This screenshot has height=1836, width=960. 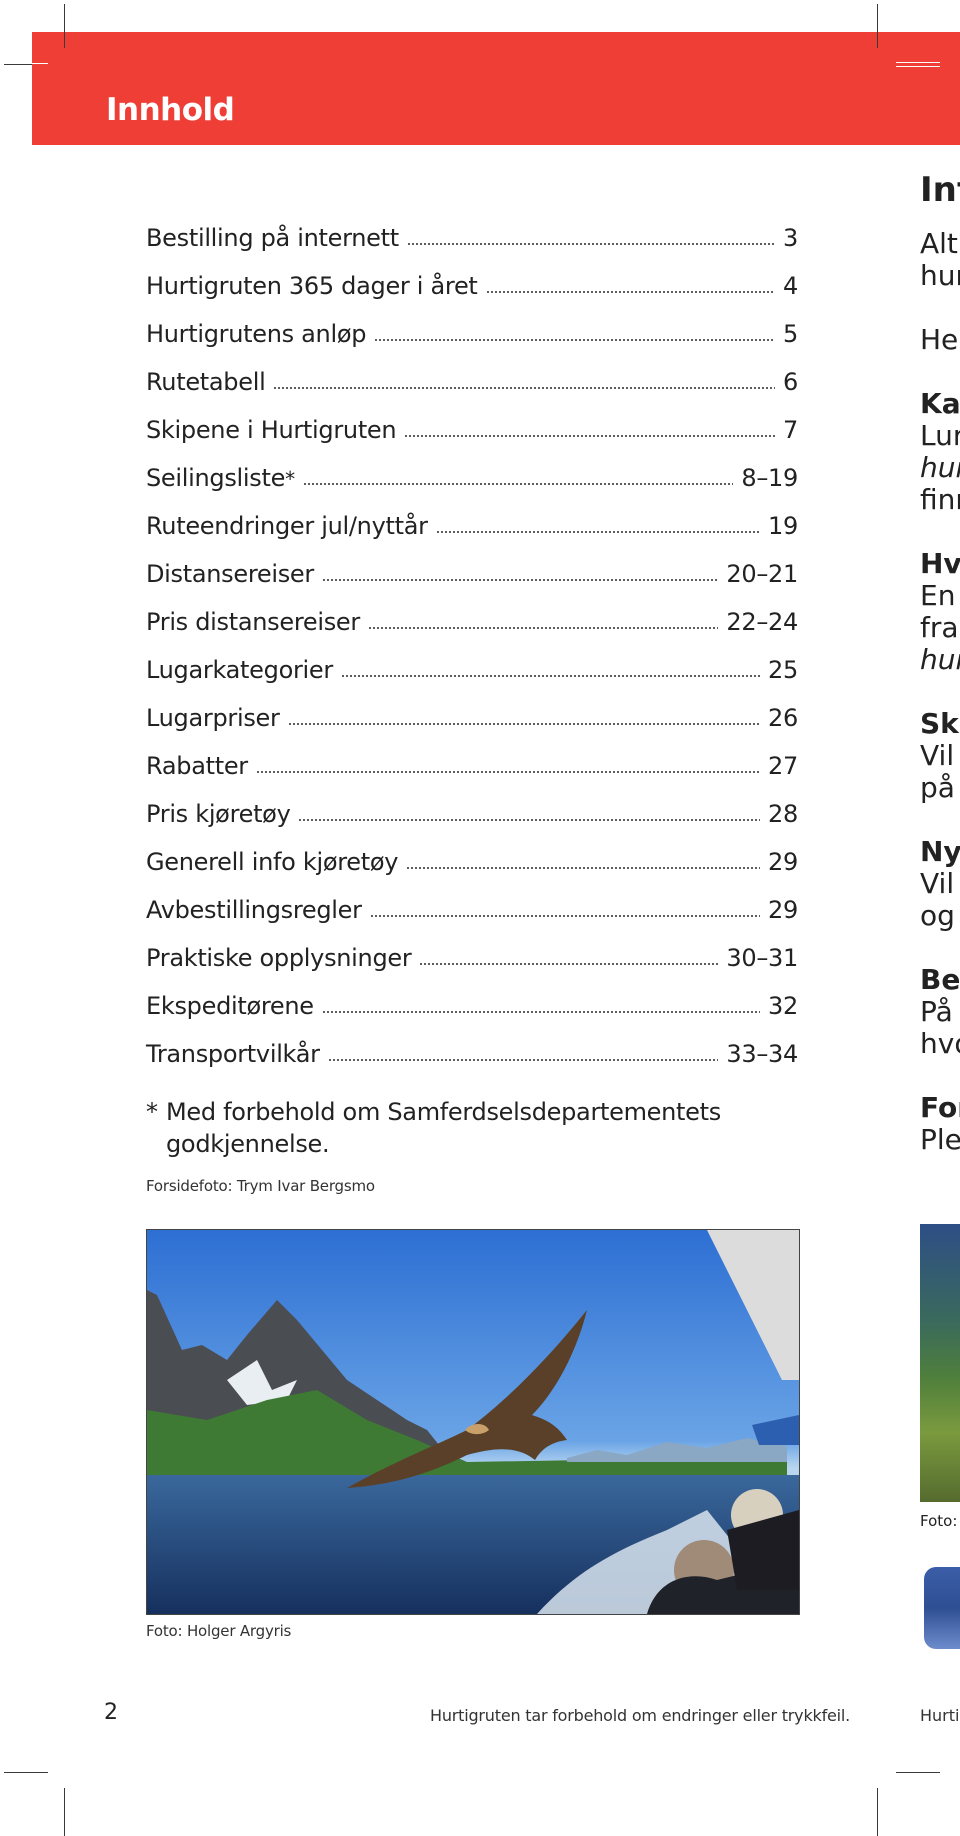 I want to click on toc-entry: Hurtigruten 365 dager i året 4, so click(x=472, y=290).